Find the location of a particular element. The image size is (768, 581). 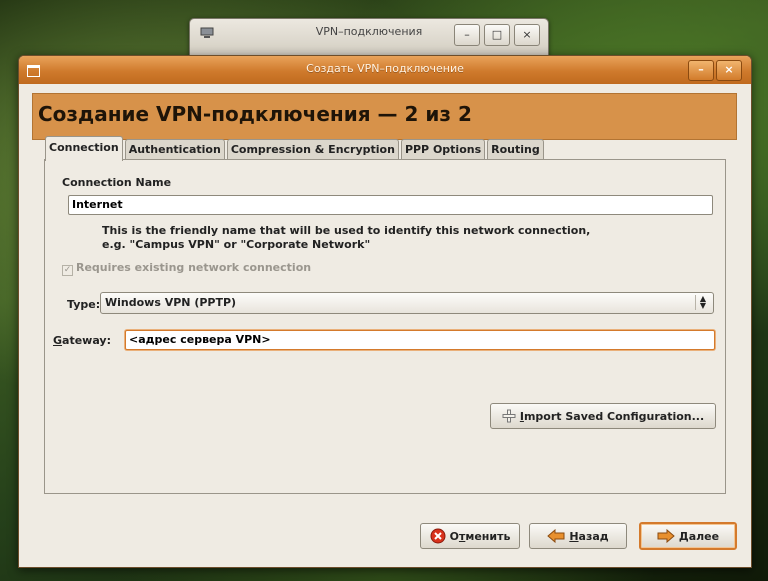

connection-name-input: Internet is located at coordinates (390, 205).